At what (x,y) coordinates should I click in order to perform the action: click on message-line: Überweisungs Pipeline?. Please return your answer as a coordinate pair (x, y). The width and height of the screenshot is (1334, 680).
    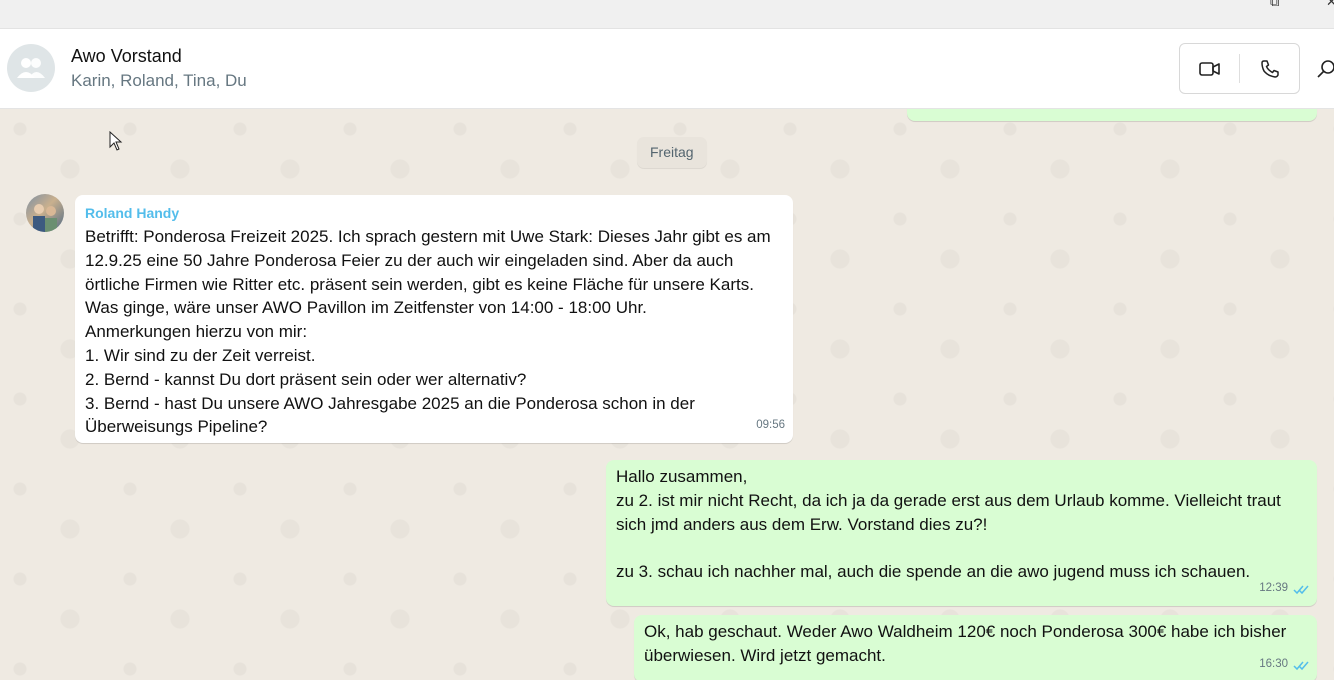
    Looking at the image, I should click on (176, 427).